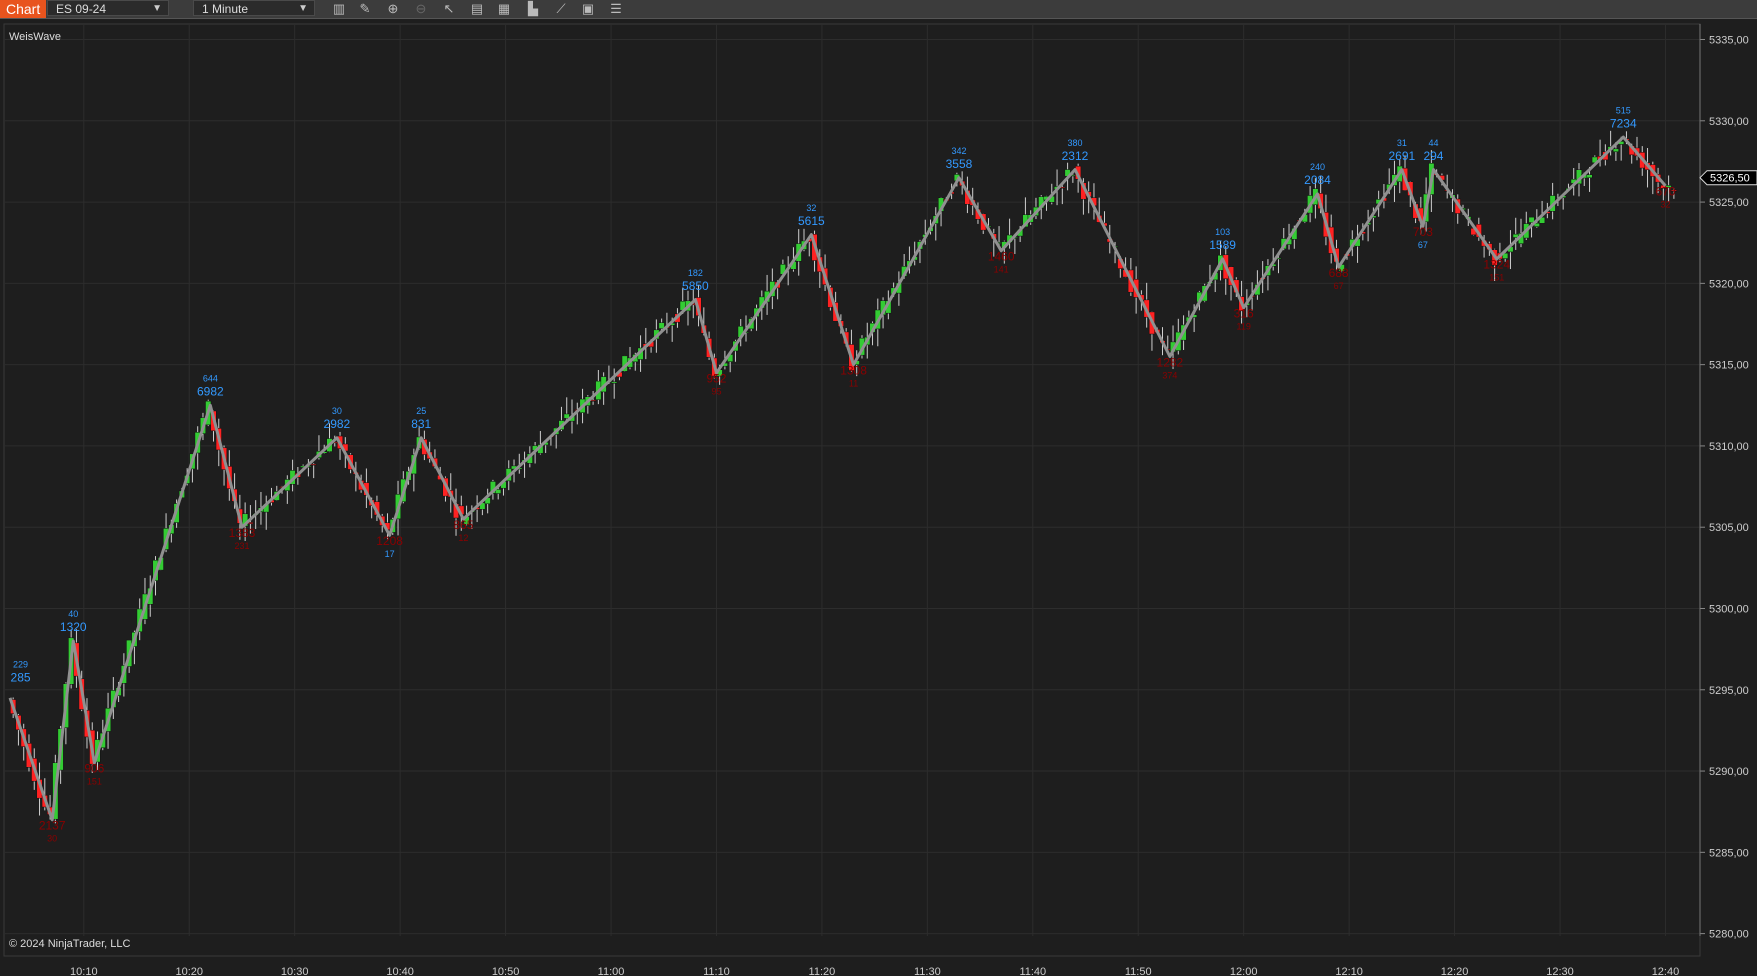  What do you see at coordinates (504, 9) in the screenshot?
I see `properties-icon: ▦` at bounding box center [504, 9].